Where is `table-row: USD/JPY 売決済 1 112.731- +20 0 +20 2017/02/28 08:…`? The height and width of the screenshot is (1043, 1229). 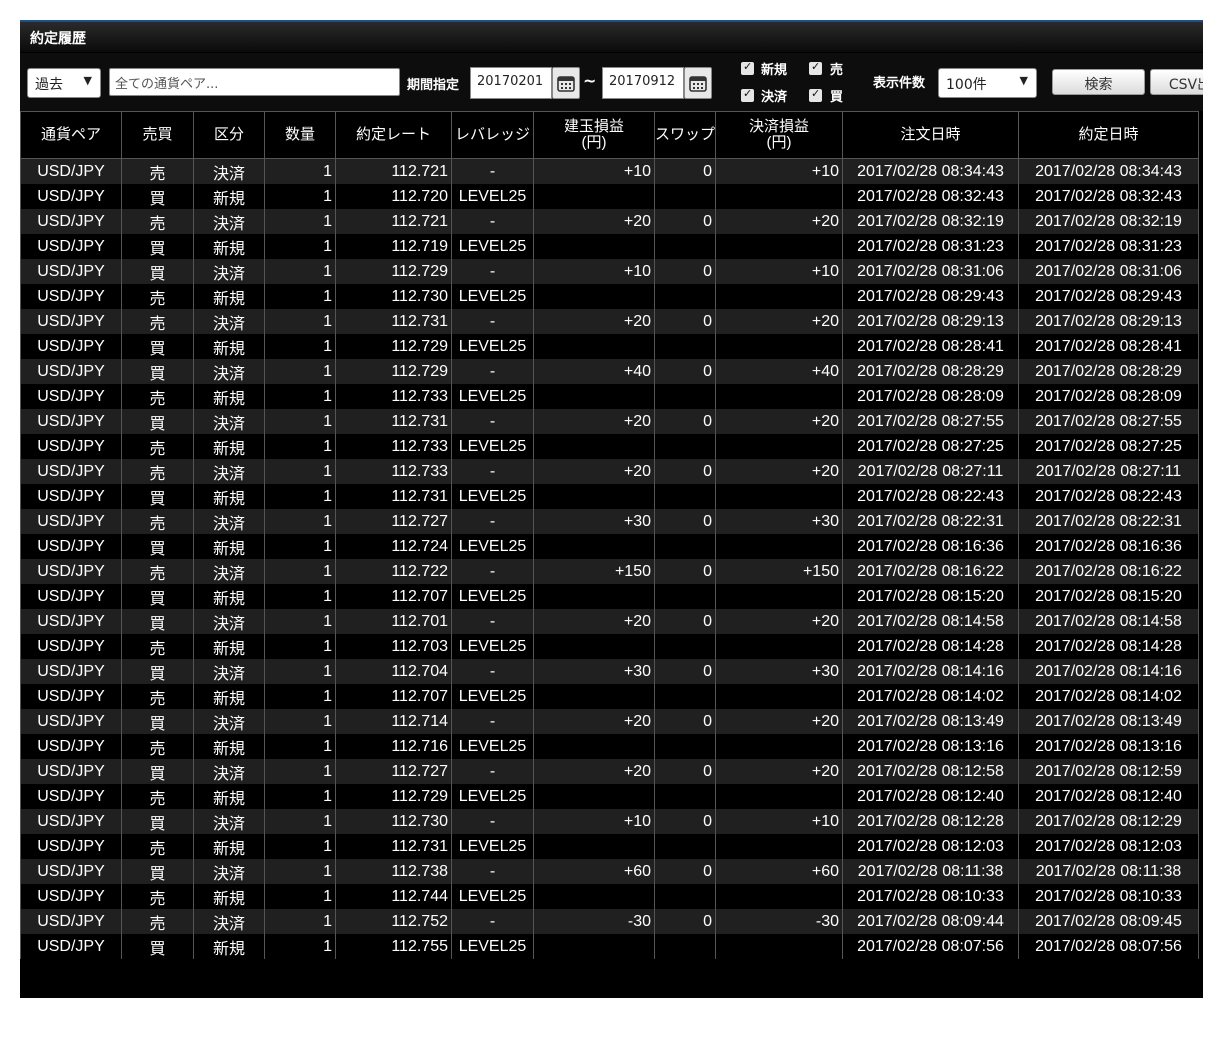
table-row: USD/JPY 売決済 1 112.731- +20 0 +20 2017/02/28 08:… is located at coordinates (609, 321).